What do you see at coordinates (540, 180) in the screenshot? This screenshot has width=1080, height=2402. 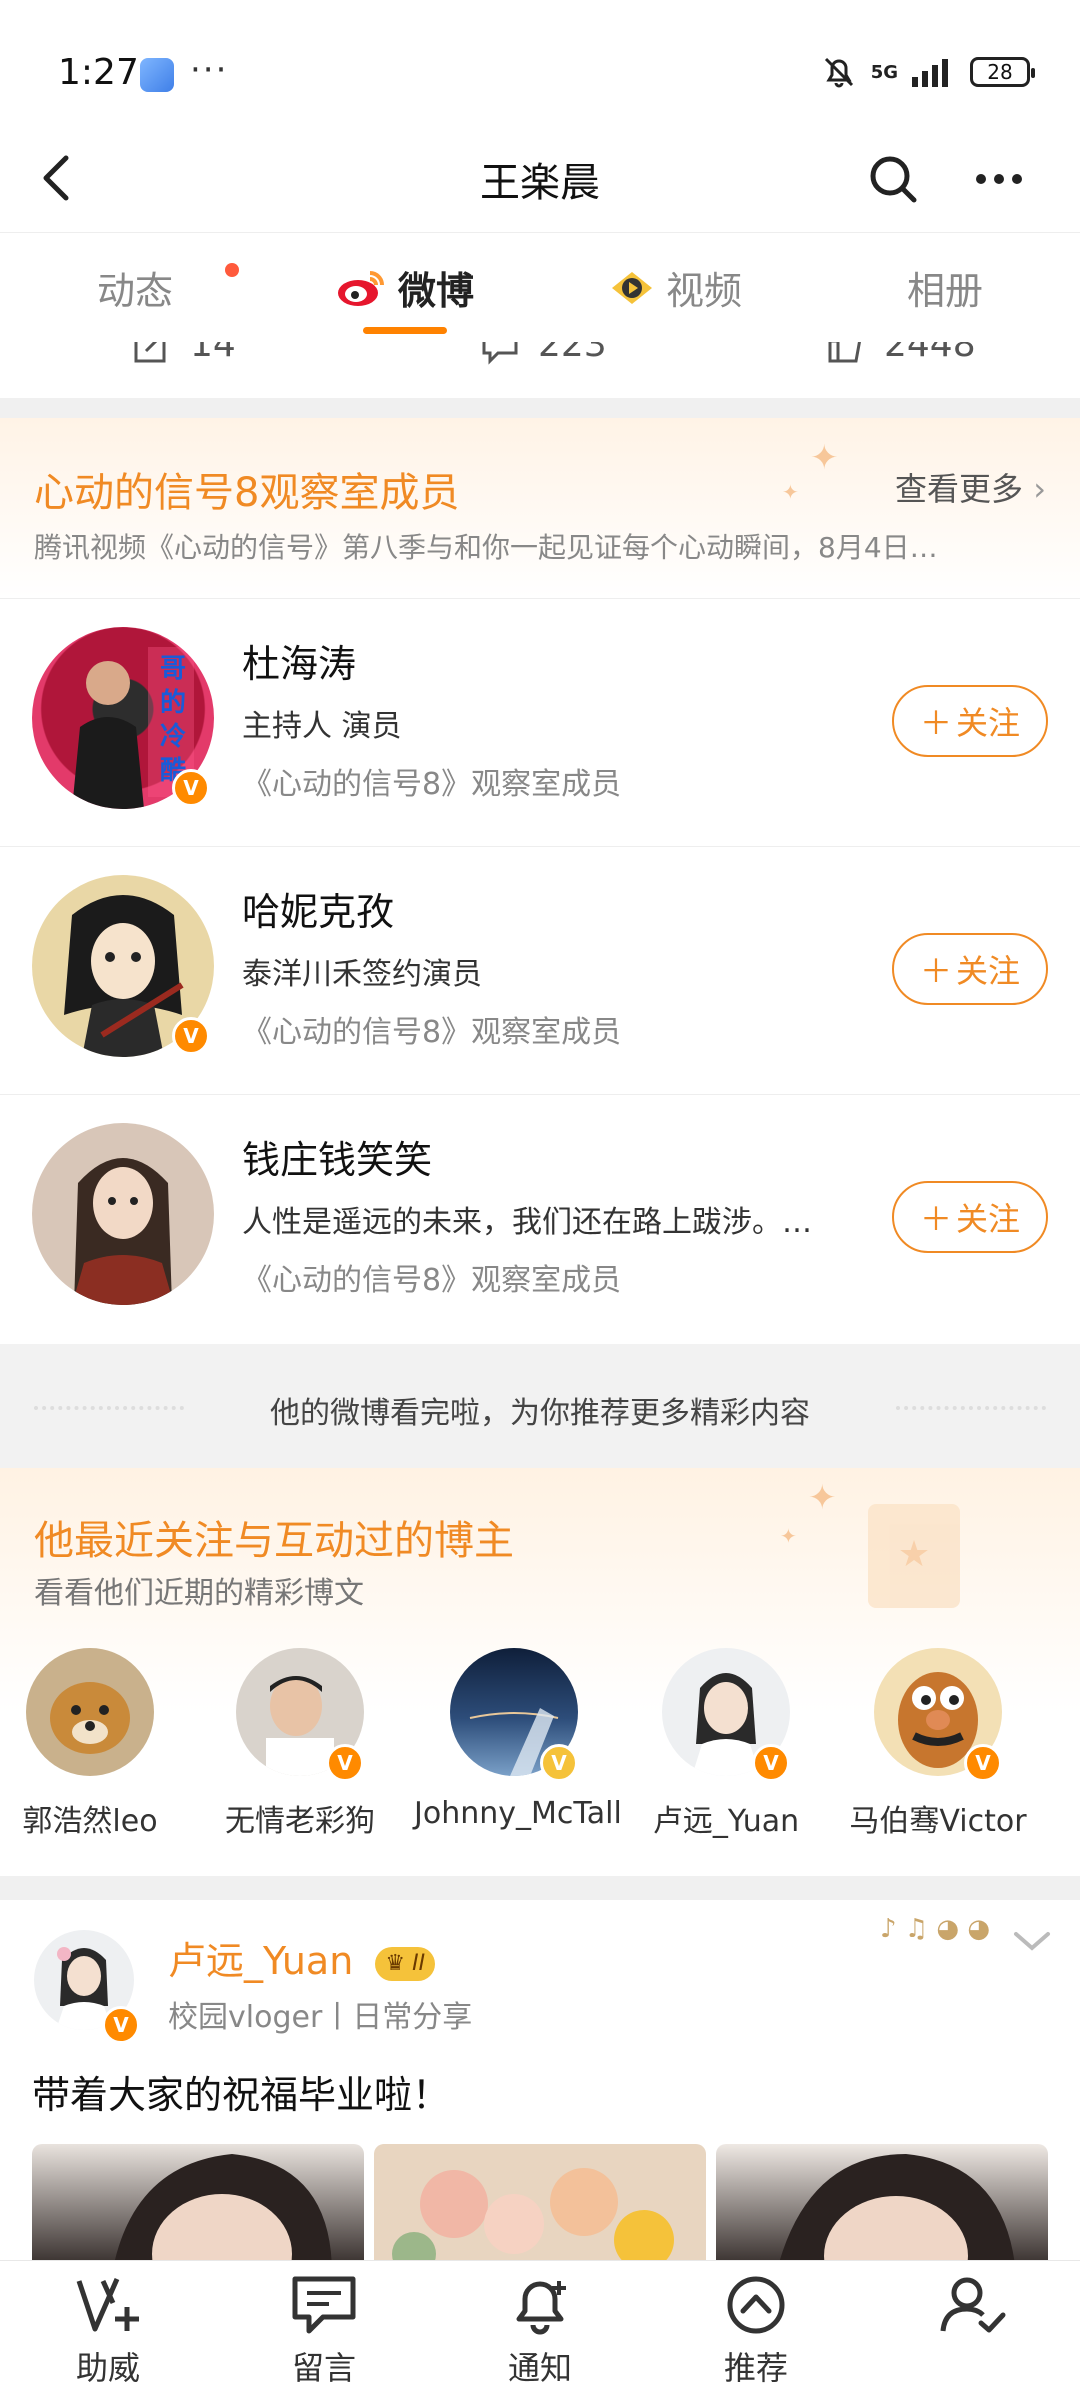 I see `top-nav-bar: 王楽晨` at bounding box center [540, 180].